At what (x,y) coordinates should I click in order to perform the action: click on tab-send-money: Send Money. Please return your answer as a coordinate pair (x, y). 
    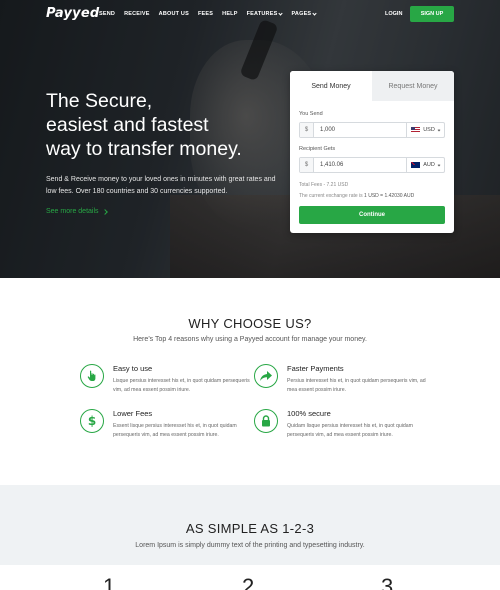
    Looking at the image, I should click on (331, 86).